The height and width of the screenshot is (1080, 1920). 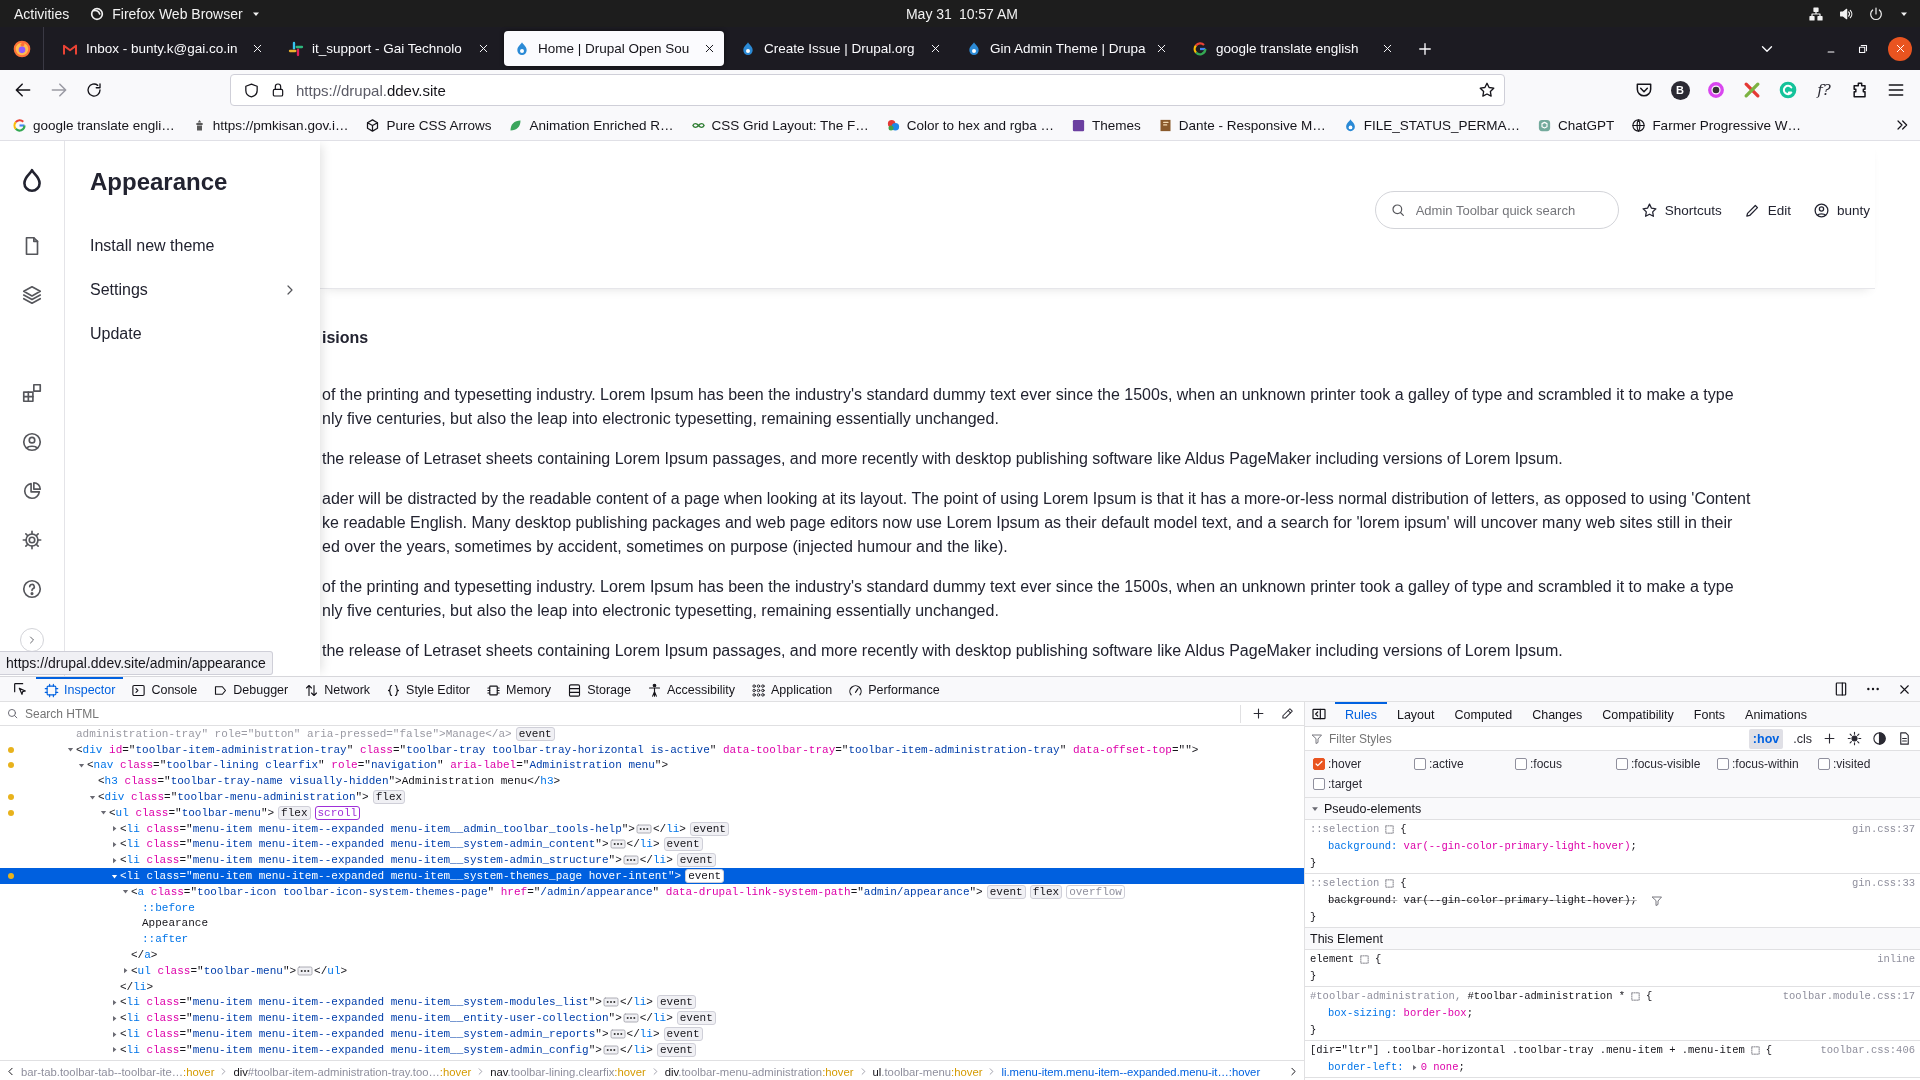 I want to click on eyedropper-icon, so click(x=1287, y=713).